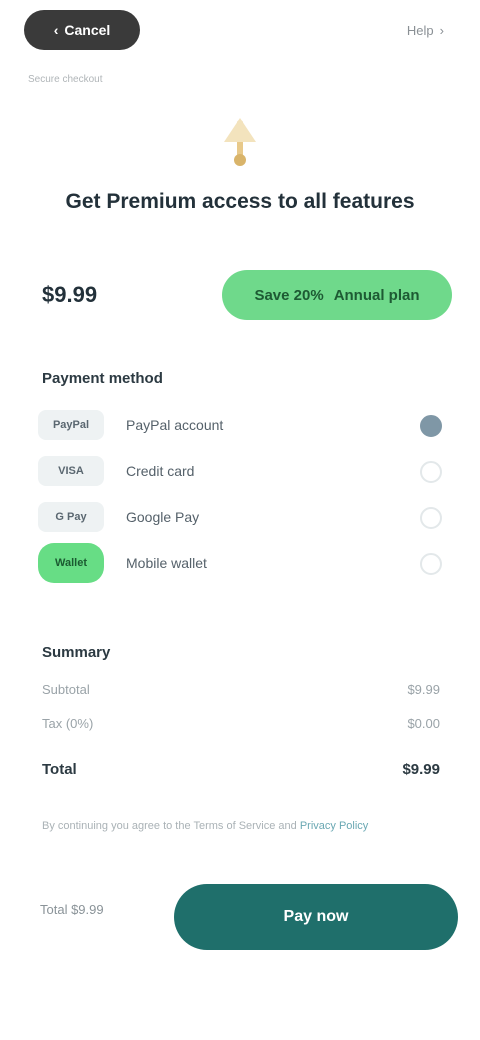 This screenshot has width=480, height=1040. What do you see at coordinates (423, 723) in the screenshot?
I see `summary-row-value: $0.00` at bounding box center [423, 723].